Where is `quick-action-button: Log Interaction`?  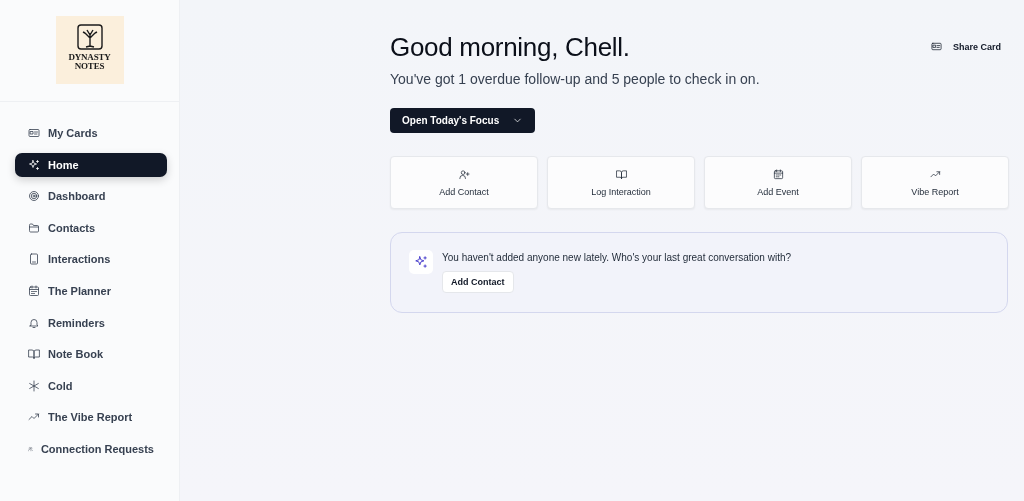 quick-action-button: Log Interaction is located at coordinates (621, 182).